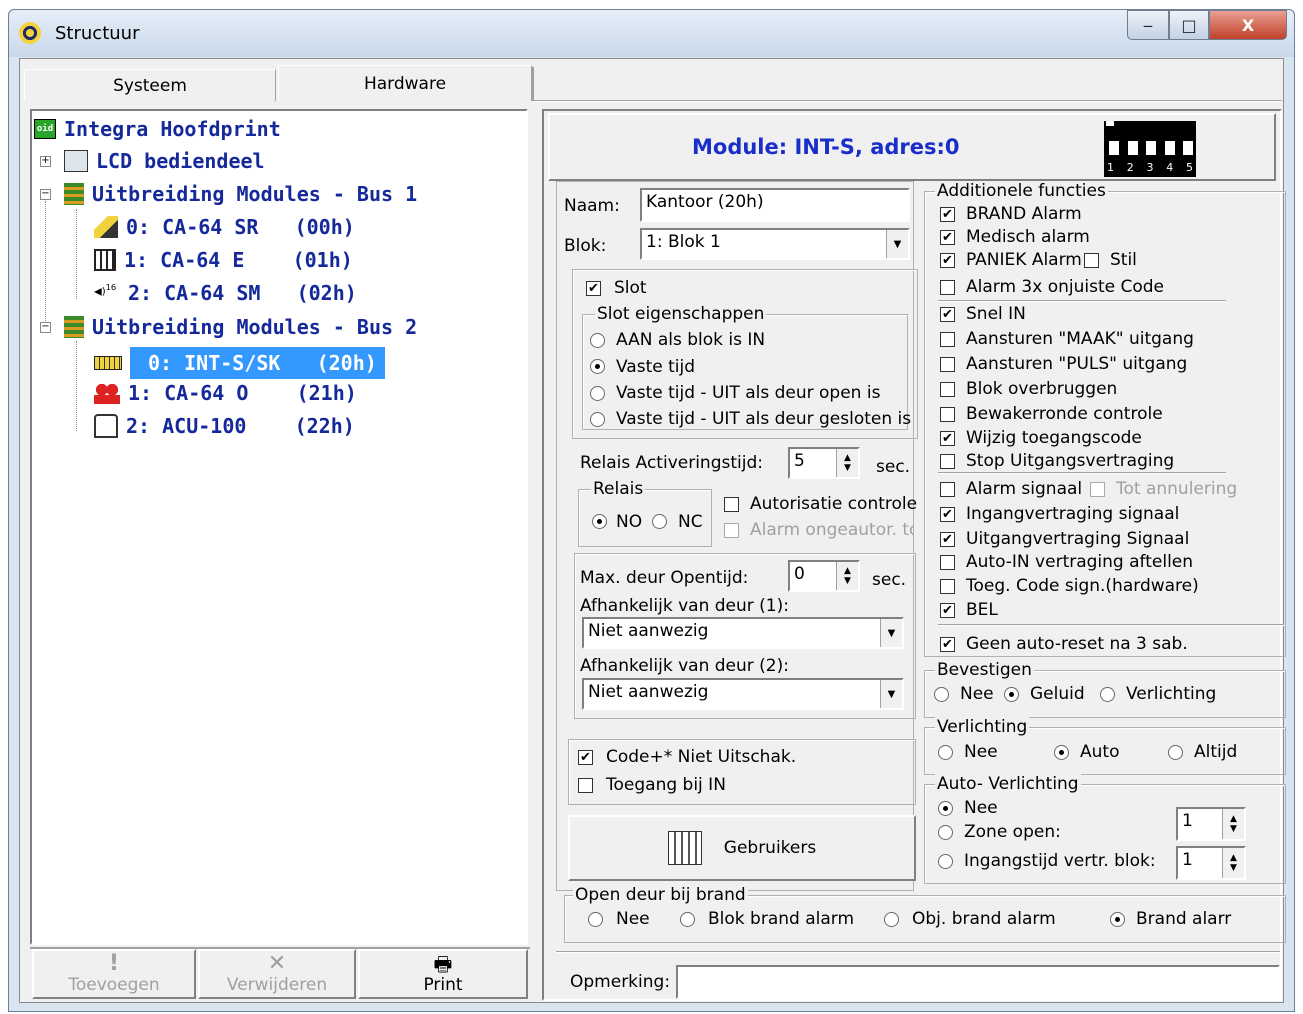 Image resolution: width=1303 pixels, height=1014 pixels. I want to click on tree-bus2: Uitbreiding Modules - Bus 2, so click(240, 327).